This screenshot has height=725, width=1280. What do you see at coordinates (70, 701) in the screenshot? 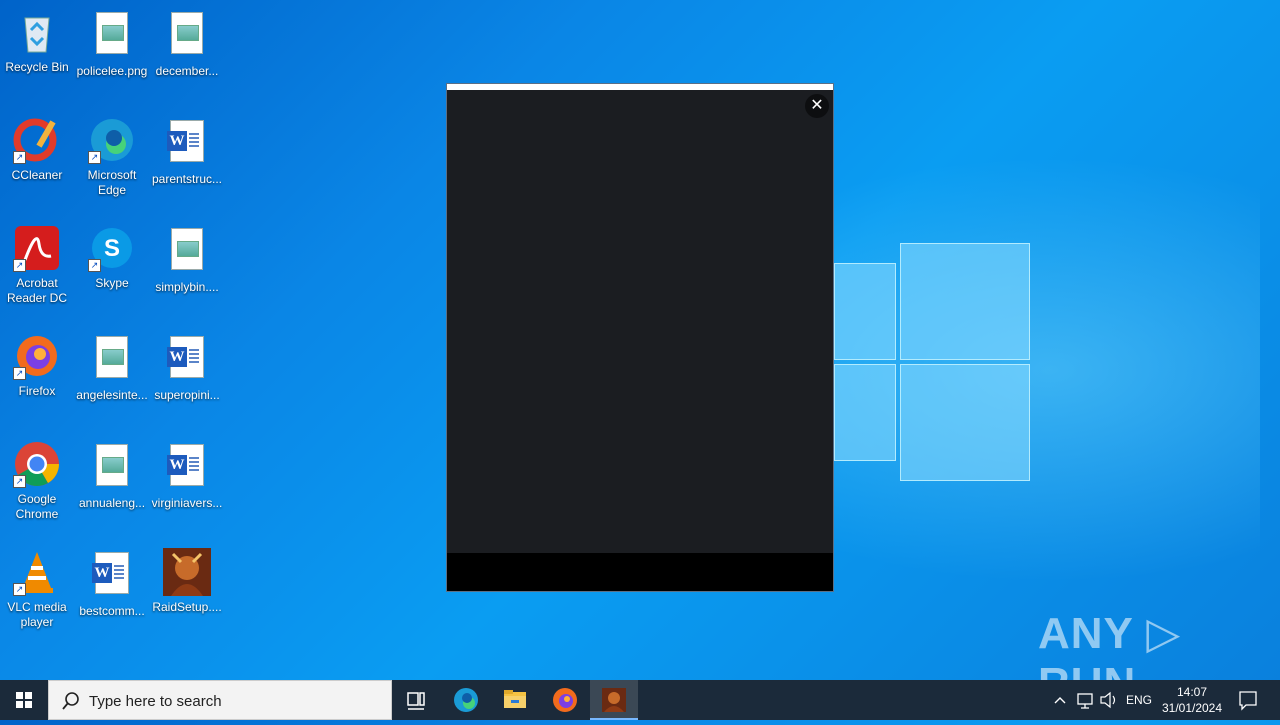
I see `search-icon` at bounding box center [70, 701].